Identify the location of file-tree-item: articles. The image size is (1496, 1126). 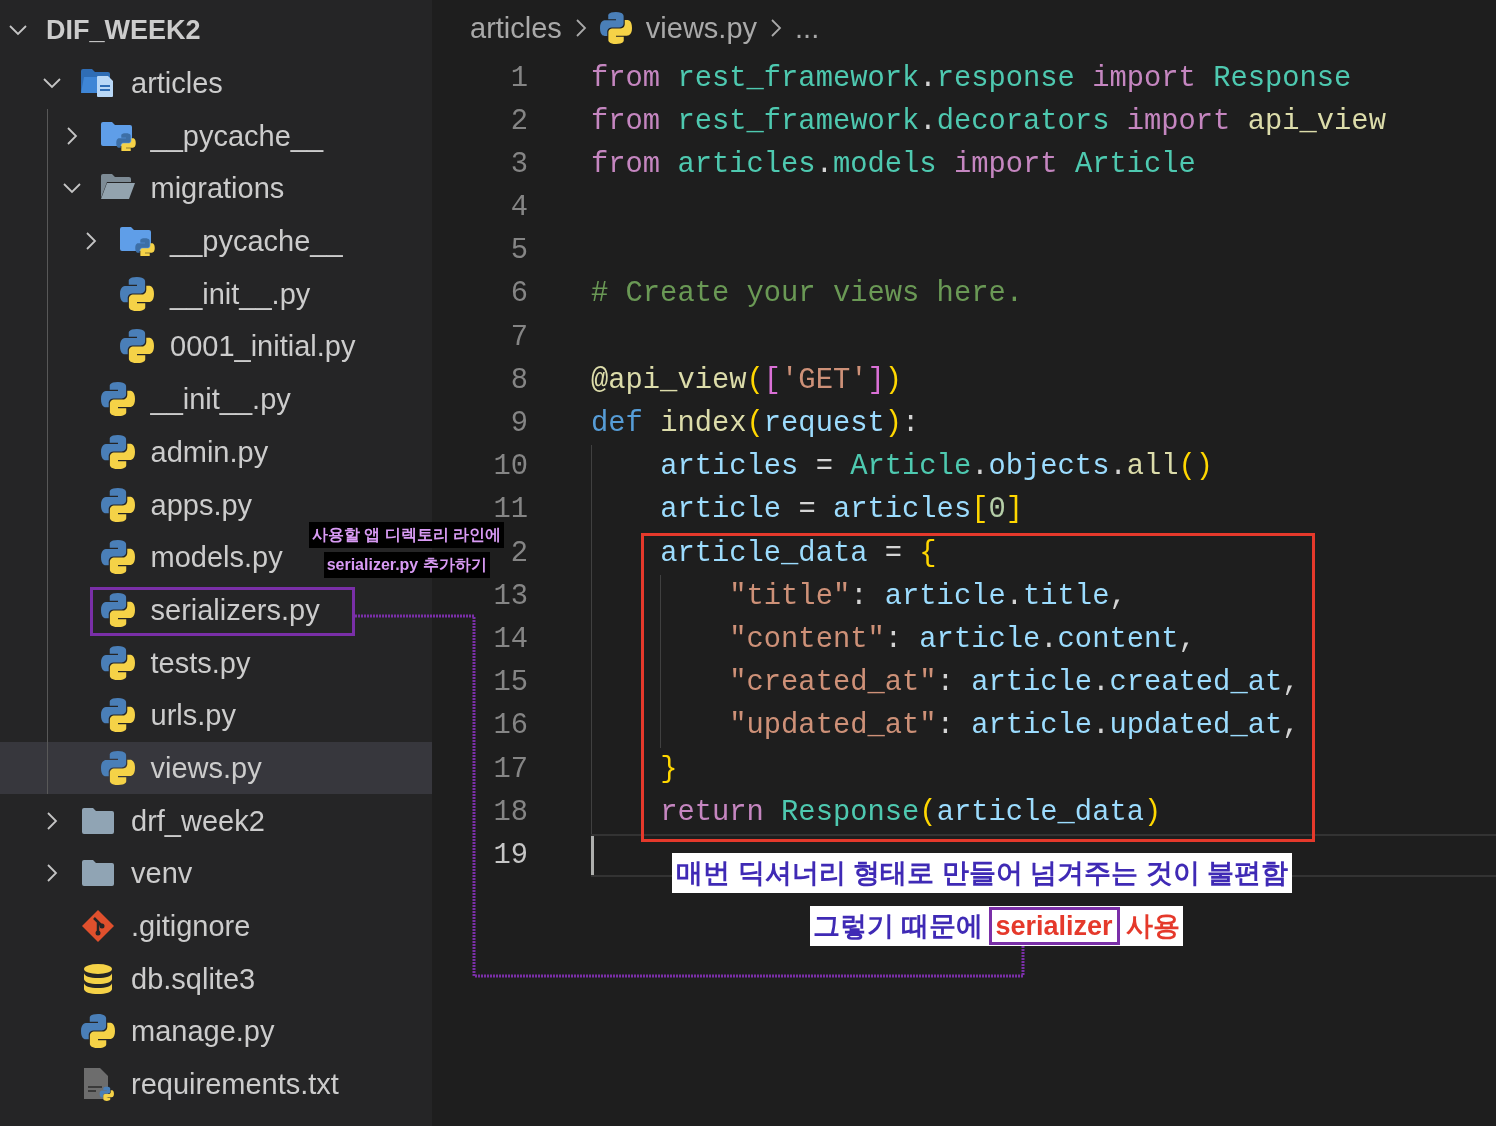
(216, 83).